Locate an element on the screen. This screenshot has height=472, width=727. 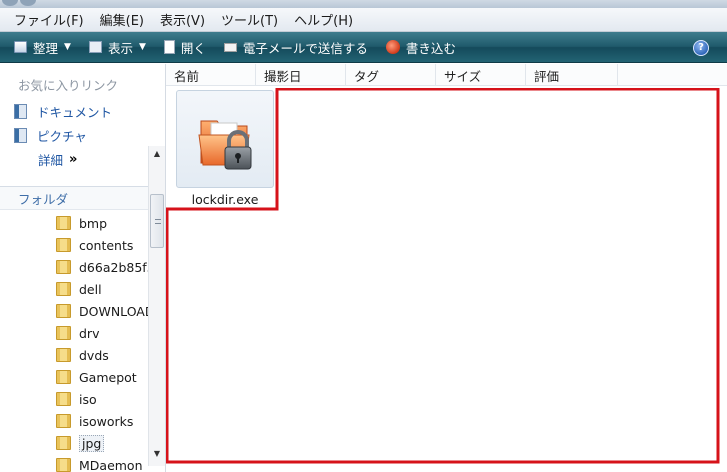
tree-item: dvds is located at coordinates (102, 355).